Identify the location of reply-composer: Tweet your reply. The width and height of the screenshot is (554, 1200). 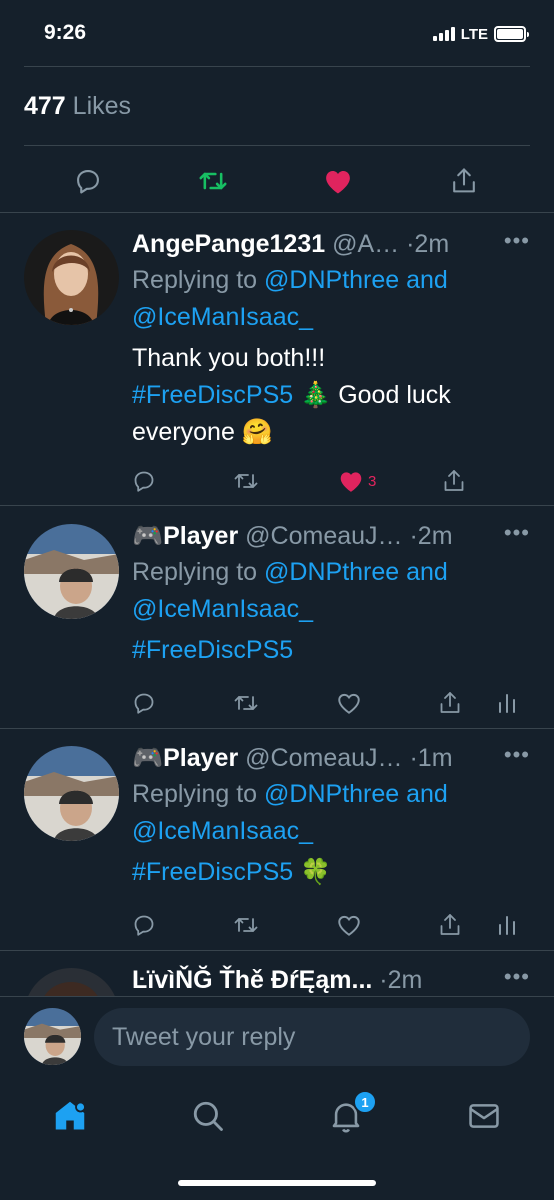
(277, 1038).